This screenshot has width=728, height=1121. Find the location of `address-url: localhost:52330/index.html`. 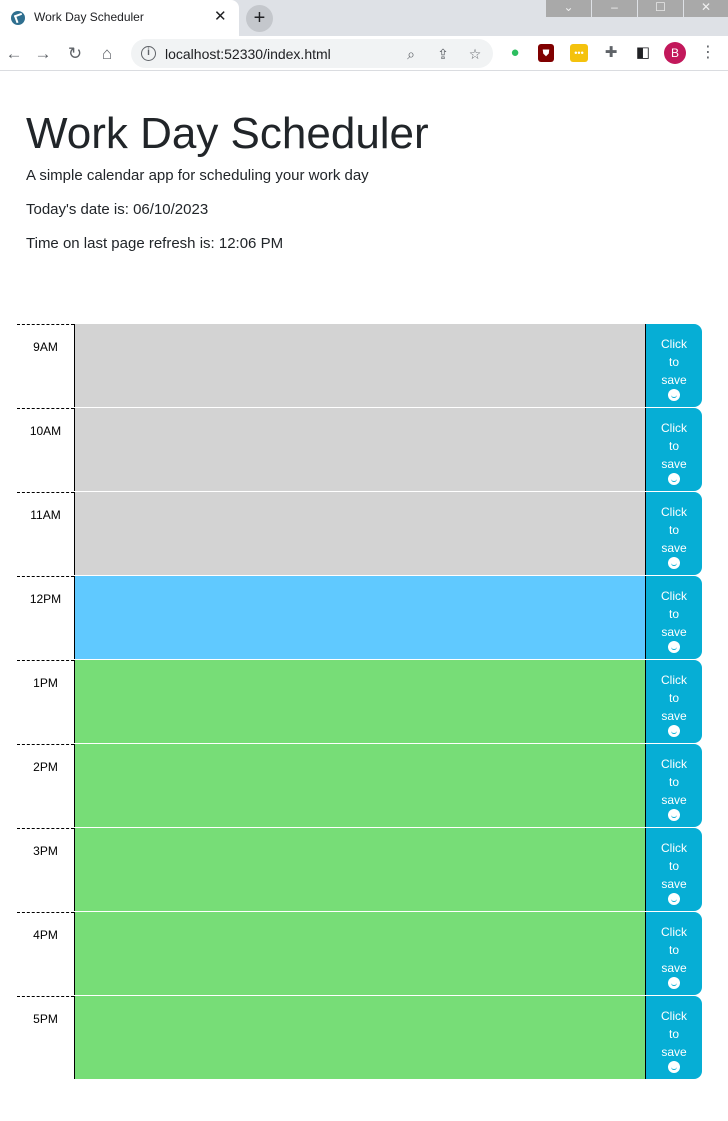

address-url: localhost:52330/index.html is located at coordinates (248, 54).